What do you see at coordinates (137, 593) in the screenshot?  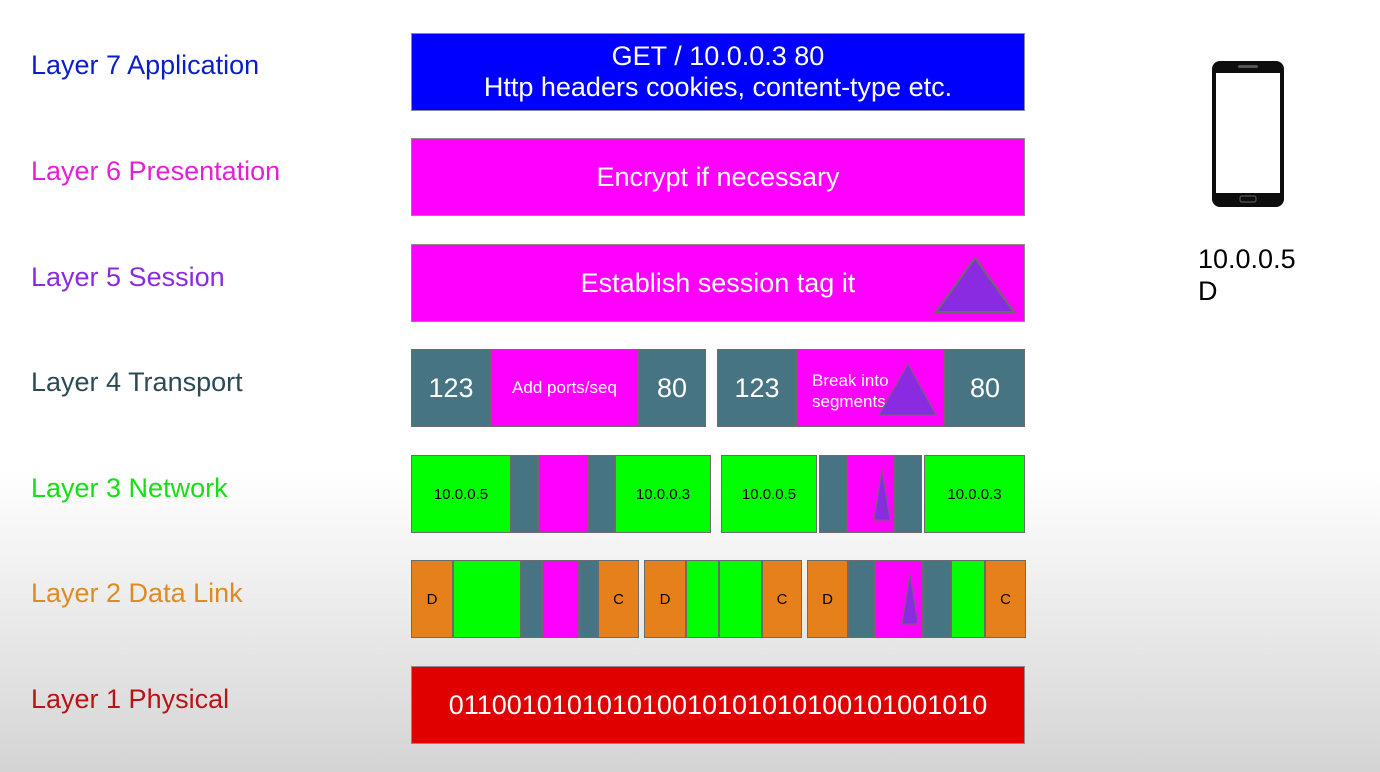 I see `layer-2-label: Layer 2 Data Link` at bounding box center [137, 593].